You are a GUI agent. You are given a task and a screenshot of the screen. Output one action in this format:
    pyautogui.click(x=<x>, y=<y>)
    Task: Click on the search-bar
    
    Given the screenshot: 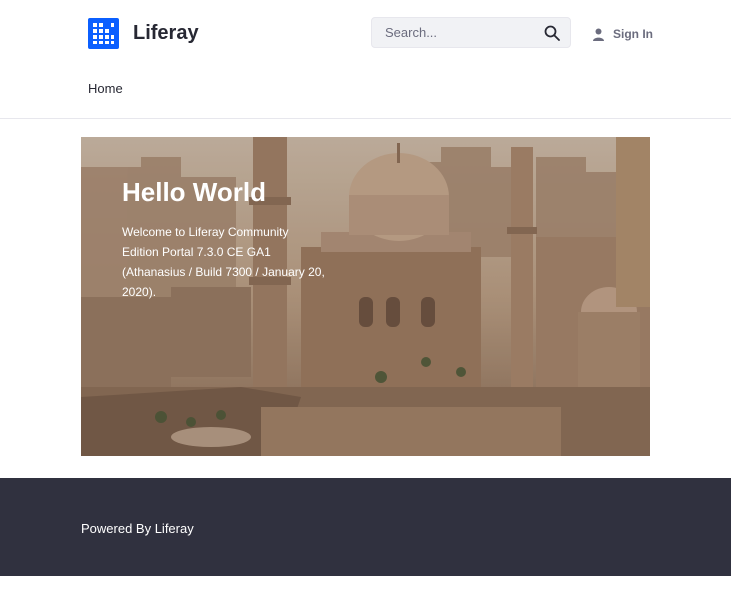 What is the action you would take?
    pyautogui.click(x=471, y=32)
    